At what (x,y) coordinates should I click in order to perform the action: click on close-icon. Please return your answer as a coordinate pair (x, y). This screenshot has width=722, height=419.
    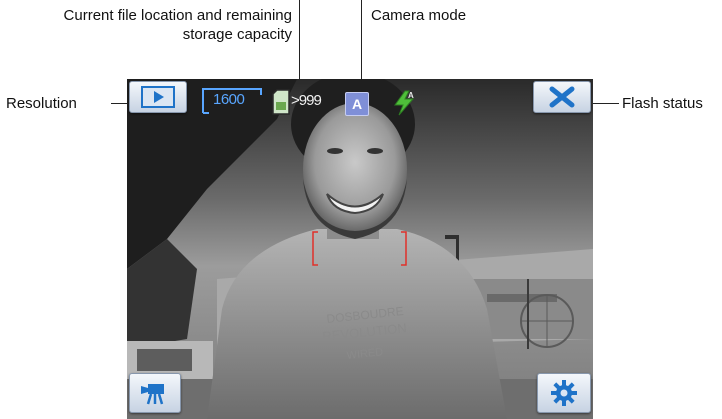
    Looking at the image, I should click on (562, 97).